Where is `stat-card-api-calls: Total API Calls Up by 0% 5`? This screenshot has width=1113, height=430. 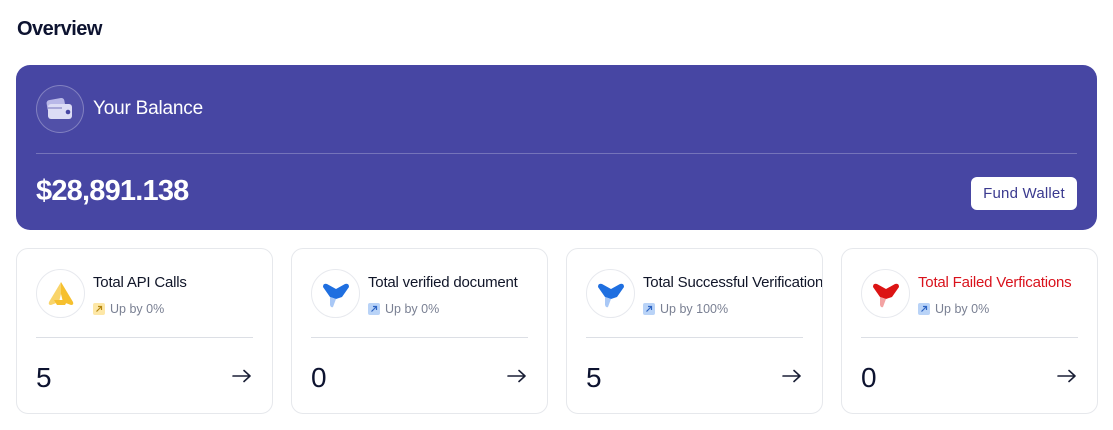 stat-card-api-calls: Total API Calls Up by 0% 5 is located at coordinates (144, 331).